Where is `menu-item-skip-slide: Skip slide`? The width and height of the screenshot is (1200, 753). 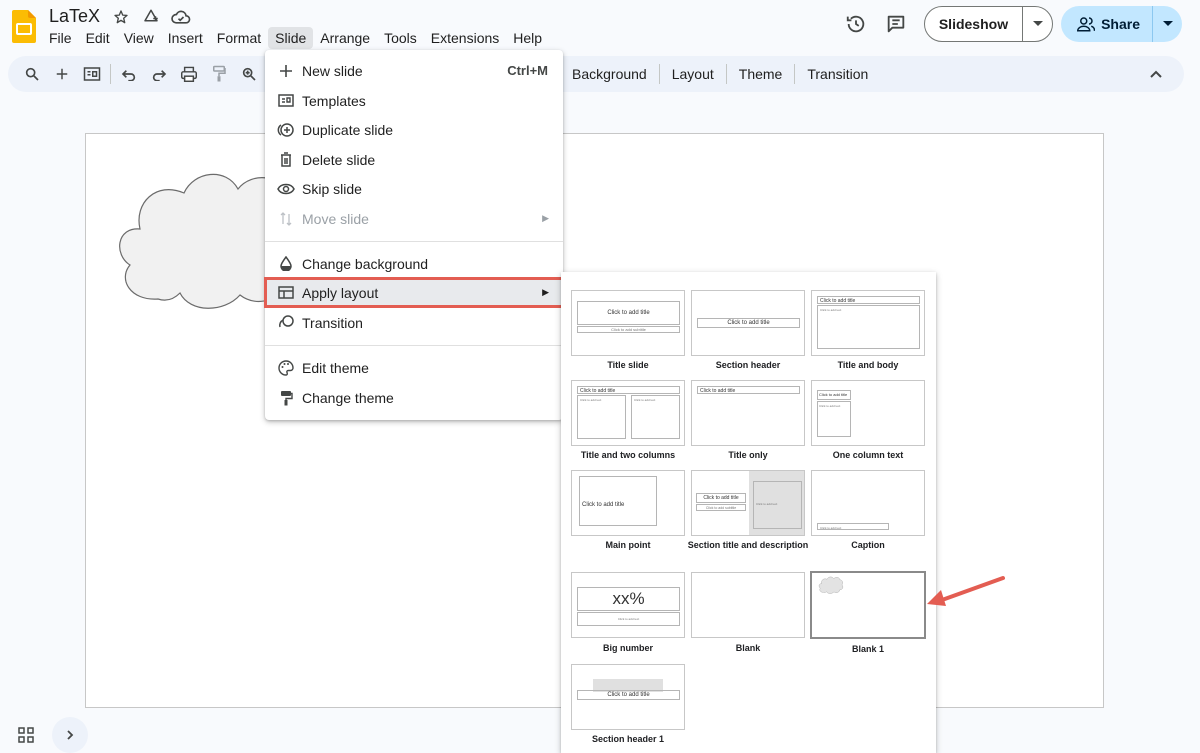
menu-item-skip-slide: Skip slide is located at coordinates (414, 188).